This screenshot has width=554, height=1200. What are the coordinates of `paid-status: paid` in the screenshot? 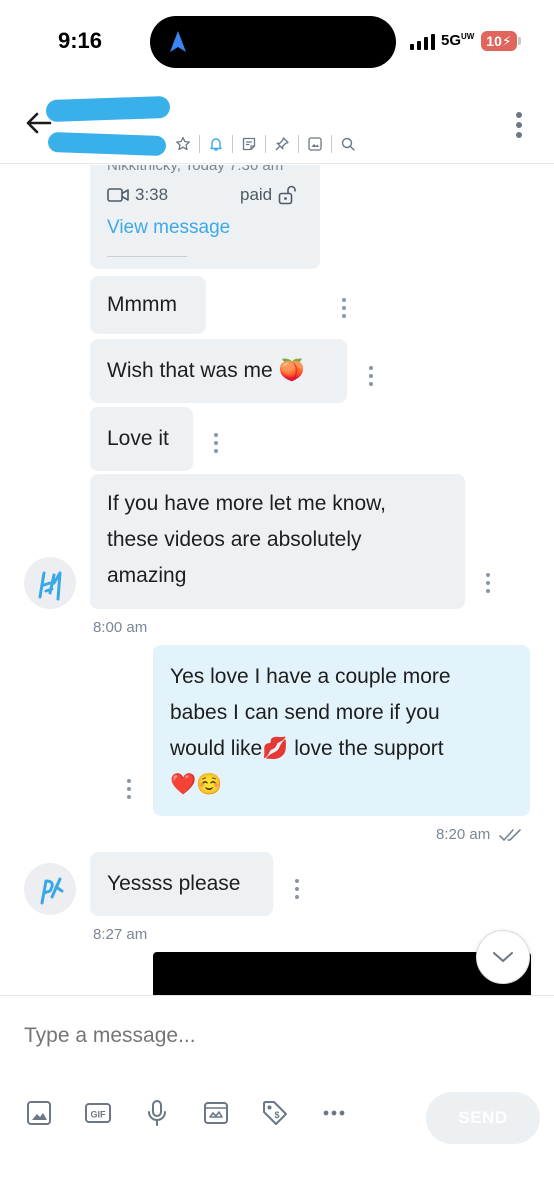 It's located at (268, 195).